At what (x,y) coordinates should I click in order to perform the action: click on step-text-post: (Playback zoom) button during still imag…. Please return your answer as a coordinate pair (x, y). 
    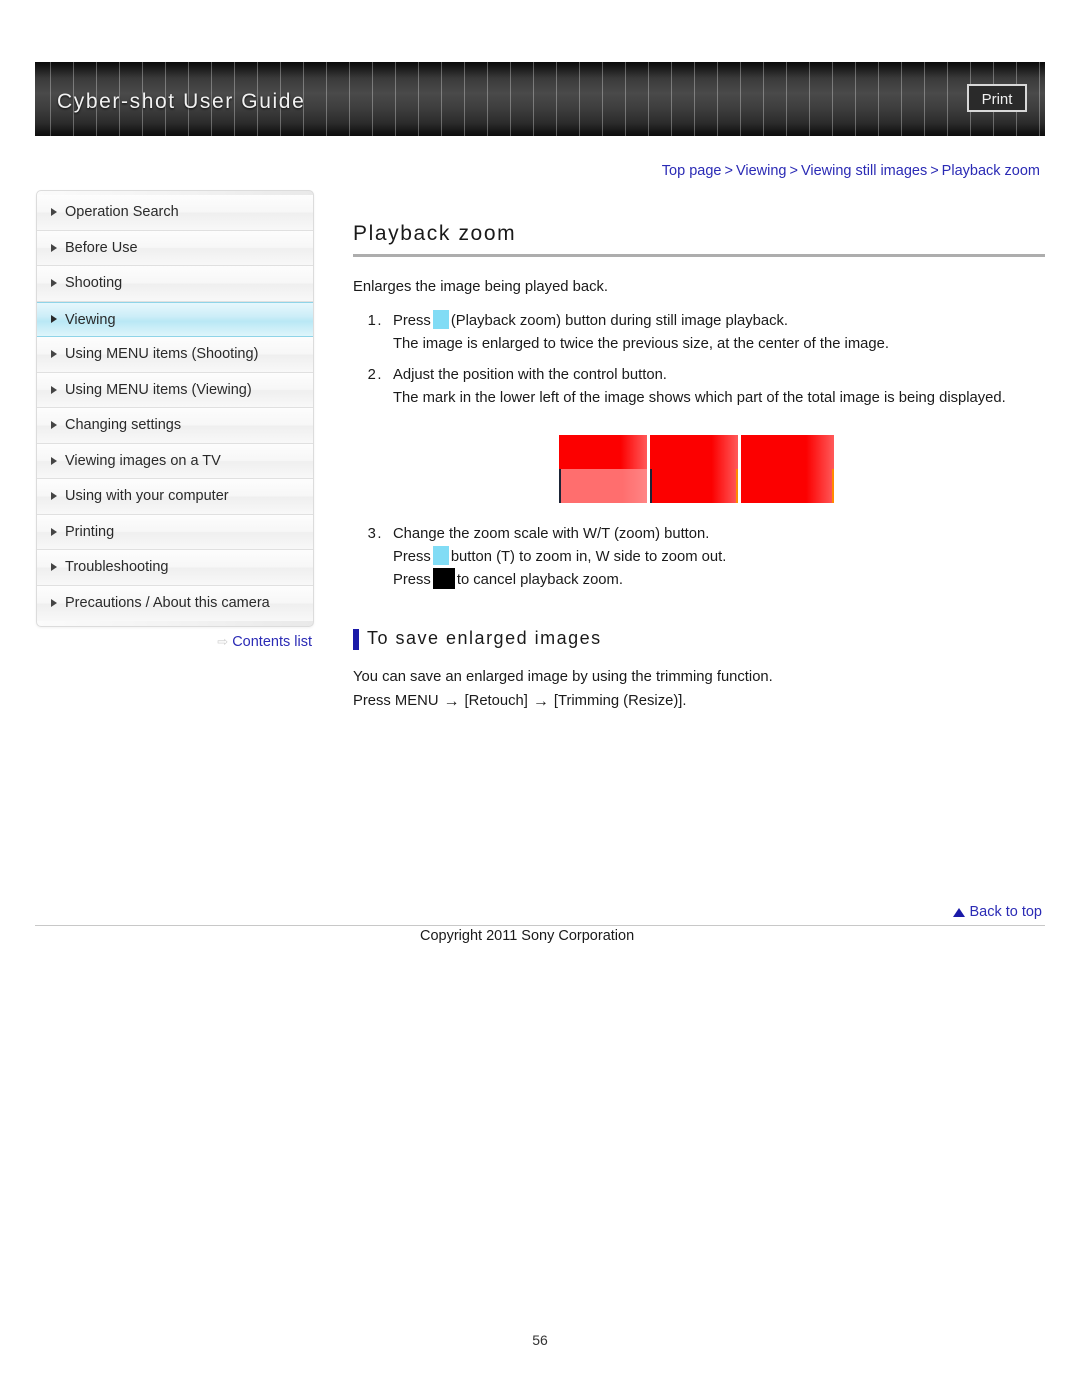
    Looking at the image, I should click on (619, 321).